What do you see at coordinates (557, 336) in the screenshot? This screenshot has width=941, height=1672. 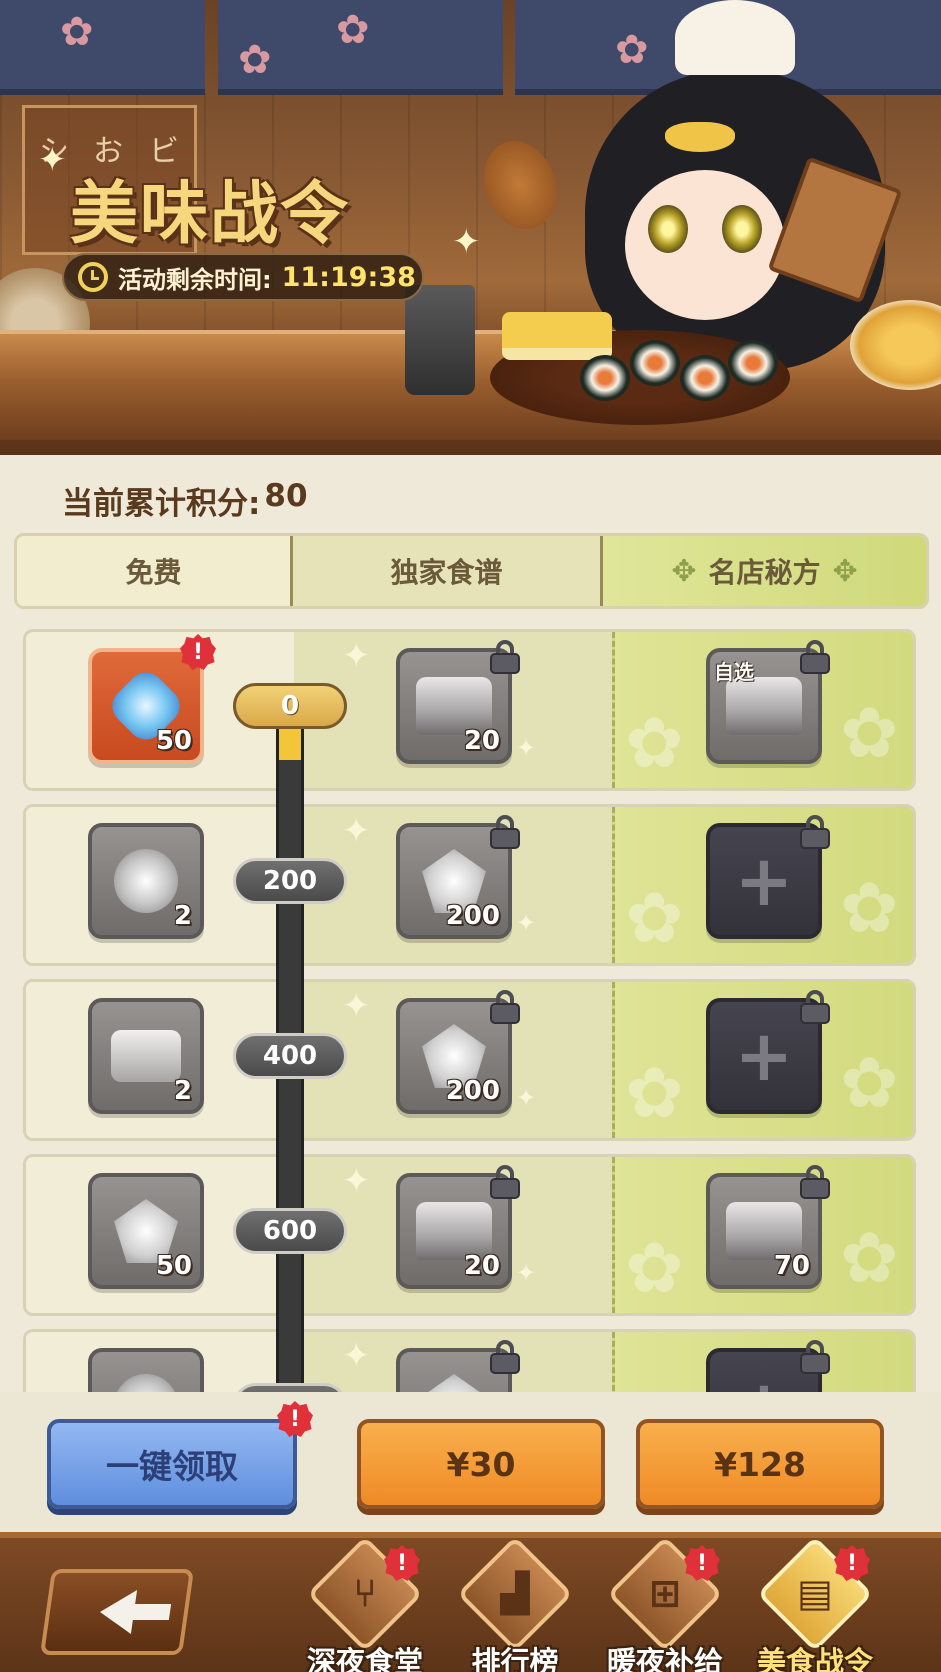 I see `tamago-sushi` at bounding box center [557, 336].